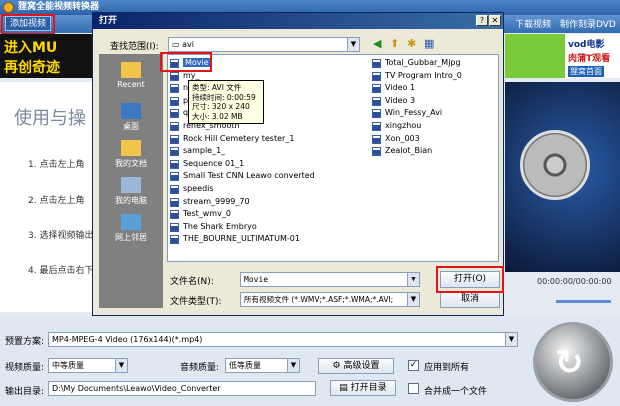 Image resolution: width=620 pixels, height=406 pixels. I want to click on merge-checkbox, so click(413, 388).